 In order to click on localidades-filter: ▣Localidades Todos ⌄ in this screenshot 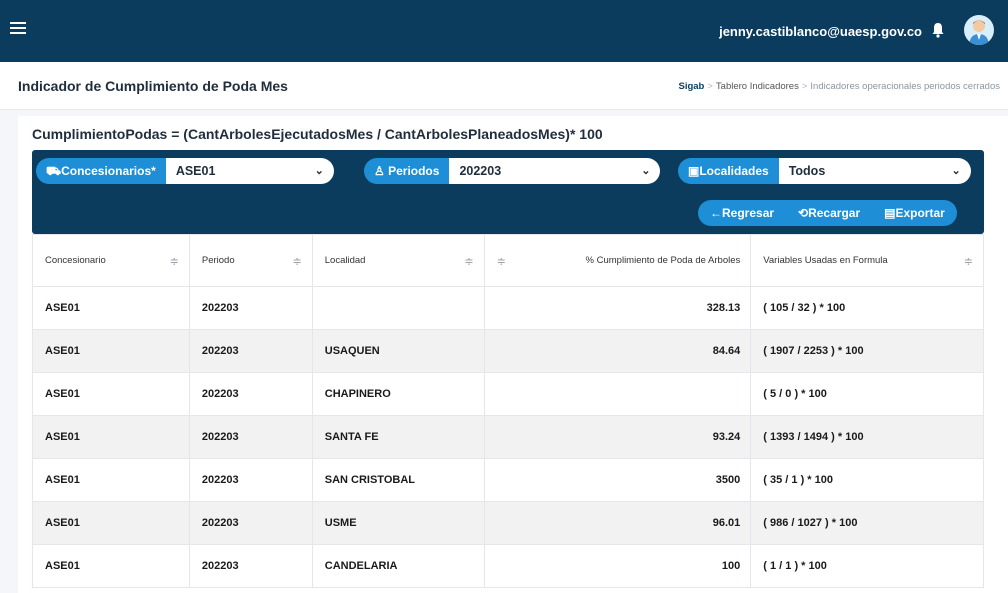, I will do `click(824, 171)`.